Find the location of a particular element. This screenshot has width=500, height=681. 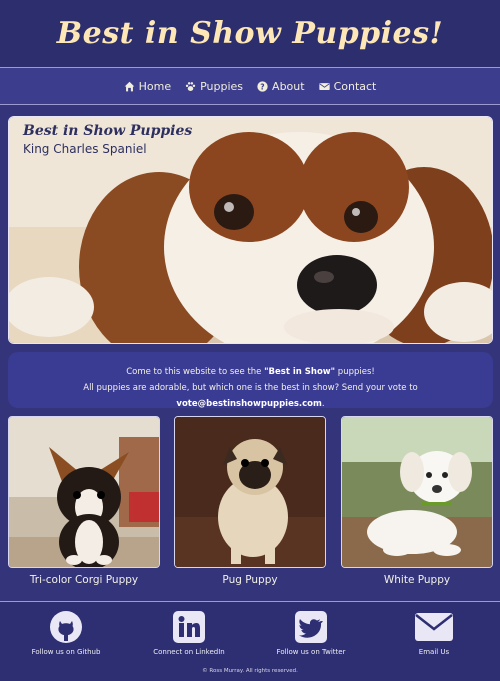

puppy-card-white: White Puppy is located at coordinates (417, 501).